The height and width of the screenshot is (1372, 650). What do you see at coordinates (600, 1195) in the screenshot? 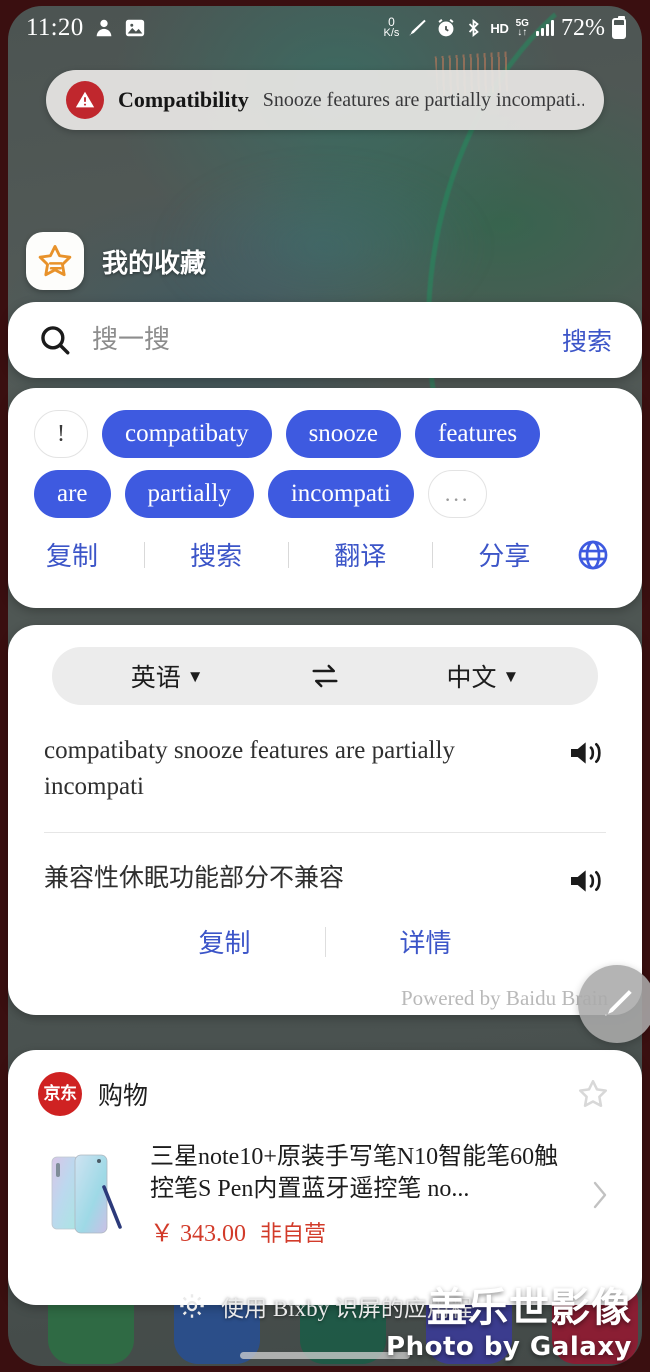
I see `chevron-right-icon` at bounding box center [600, 1195].